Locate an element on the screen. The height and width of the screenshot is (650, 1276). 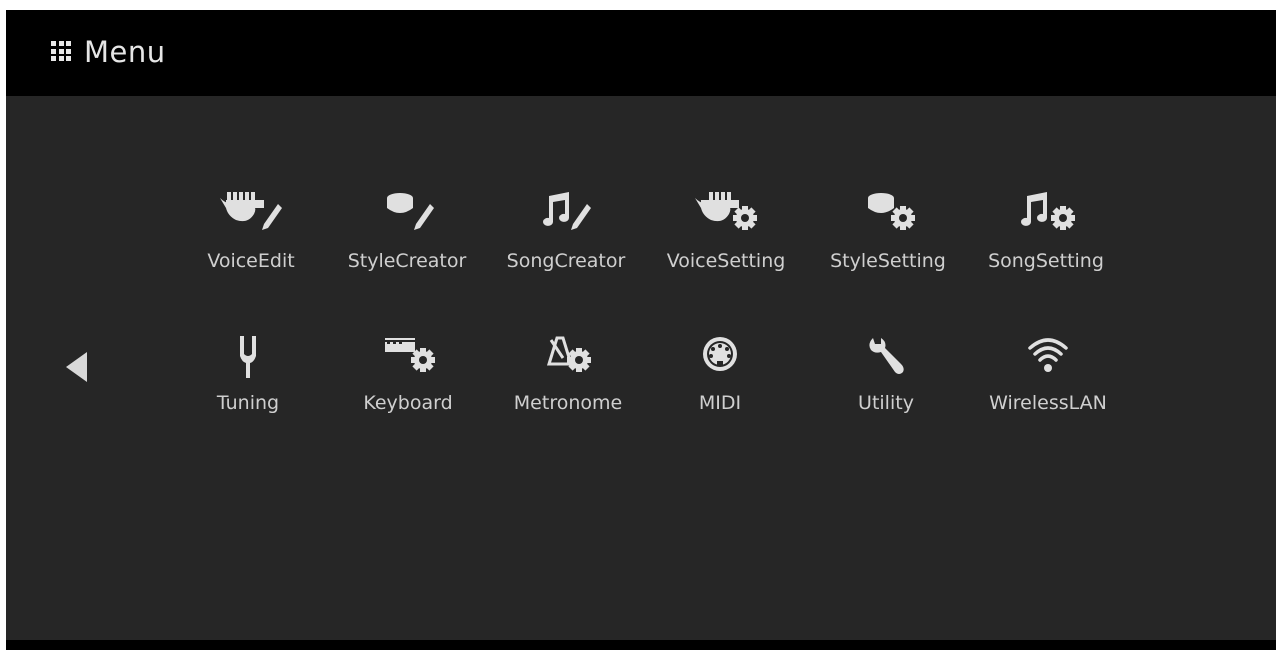
menu-item-label: StyleSetting is located at coordinates (888, 261).